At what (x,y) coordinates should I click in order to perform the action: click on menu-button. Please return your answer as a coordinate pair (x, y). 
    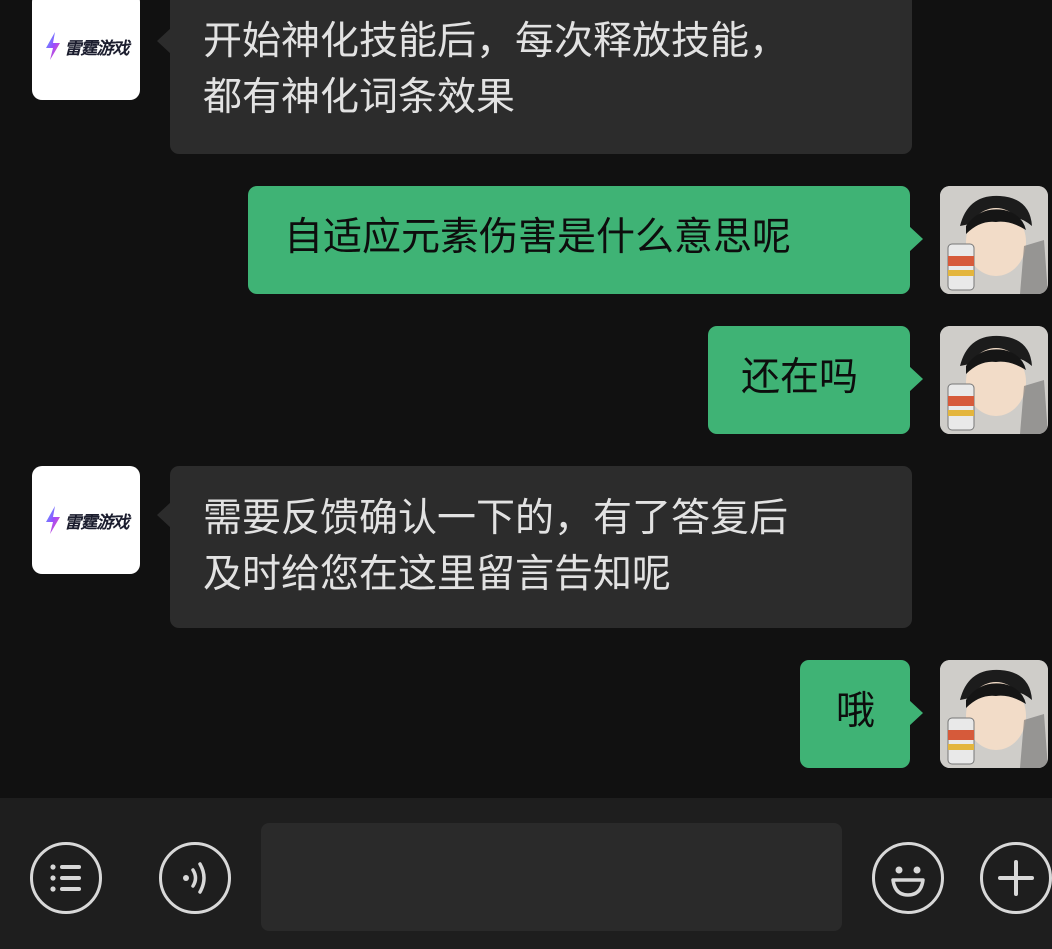
    Looking at the image, I should click on (66, 878).